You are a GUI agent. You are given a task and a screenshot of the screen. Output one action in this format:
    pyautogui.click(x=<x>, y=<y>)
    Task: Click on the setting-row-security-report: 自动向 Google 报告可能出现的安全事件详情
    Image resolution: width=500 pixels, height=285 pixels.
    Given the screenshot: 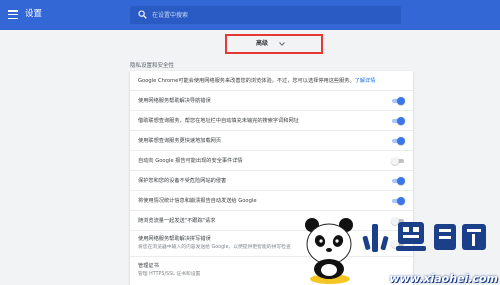 What is the action you would take?
    pyautogui.click(x=271, y=161)
    